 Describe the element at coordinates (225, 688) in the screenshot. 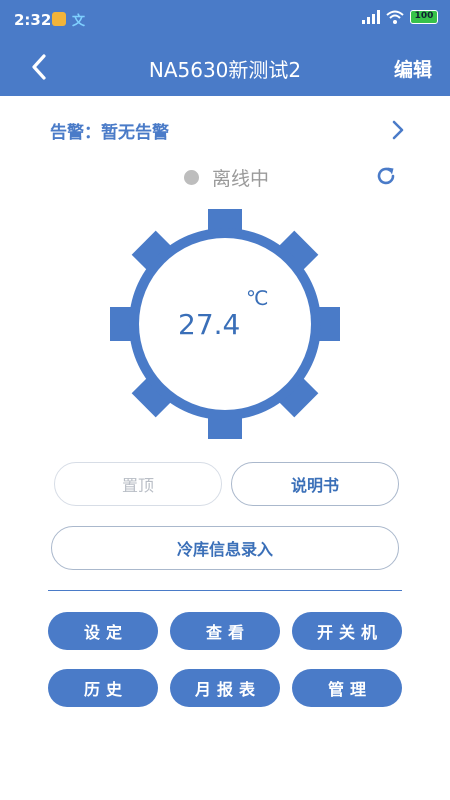

I see `monthly-report-button: 月报表` at that location.